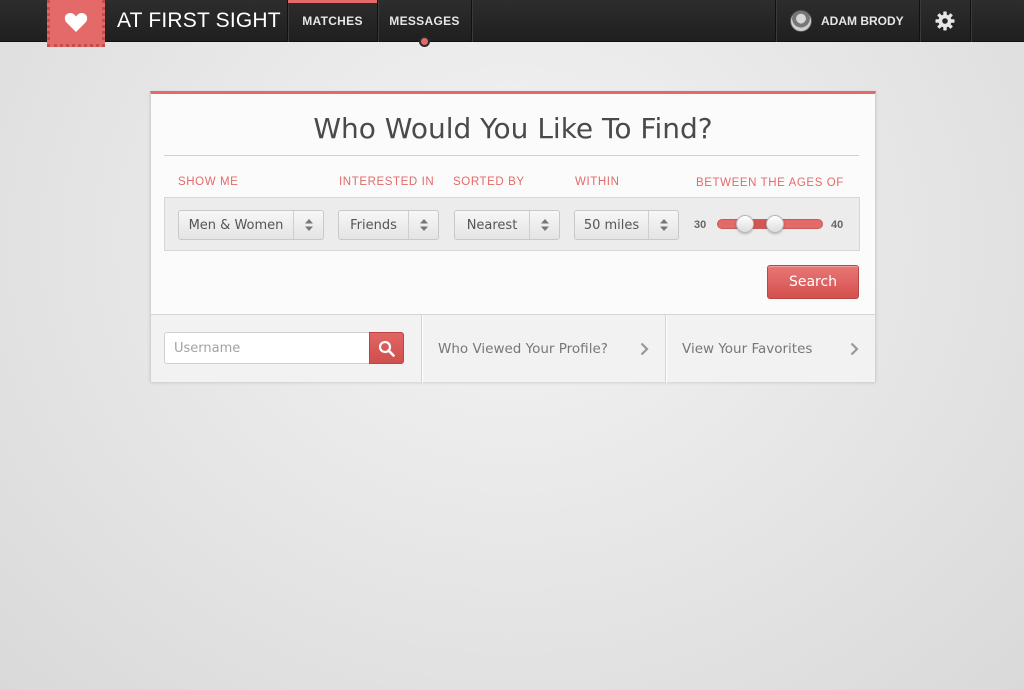  What do you see at coordinates (513, 128) in the screenshot?
I see `page-title: Who Would You Like To Find?` at bounding box center [513, 128].